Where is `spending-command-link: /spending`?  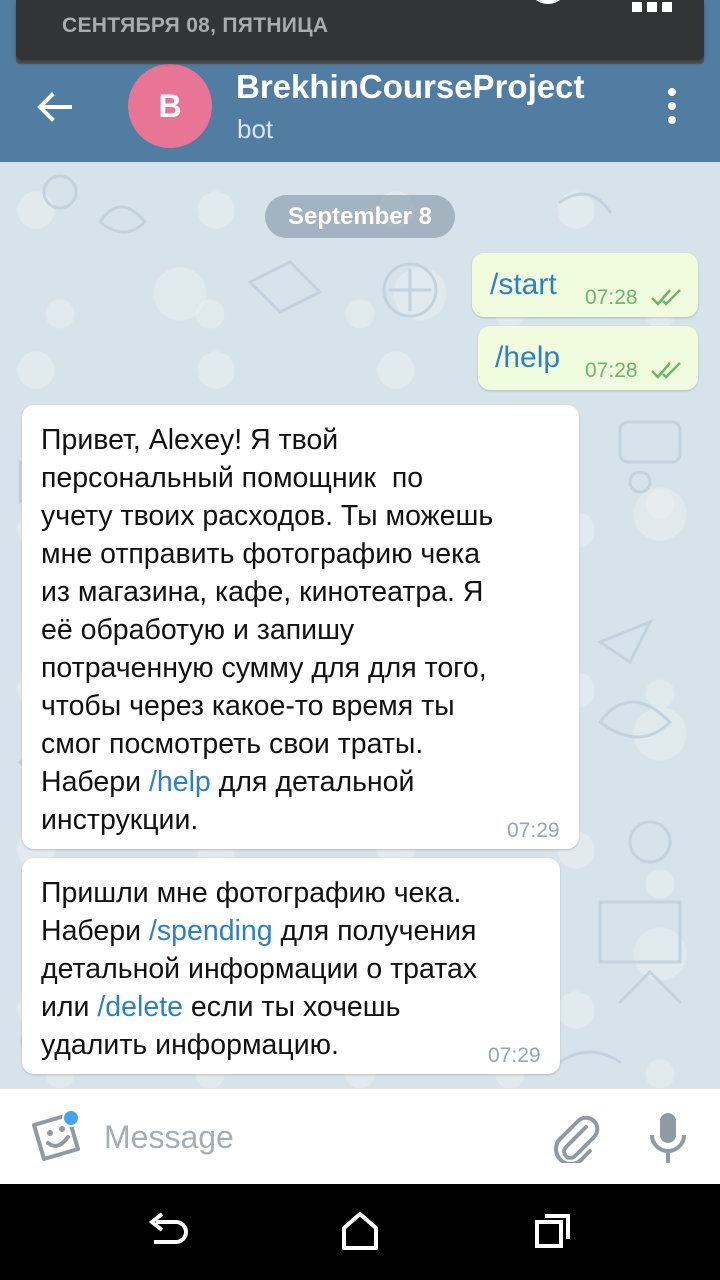
spending-command-link: /spending is located at coordinates (211, 931).